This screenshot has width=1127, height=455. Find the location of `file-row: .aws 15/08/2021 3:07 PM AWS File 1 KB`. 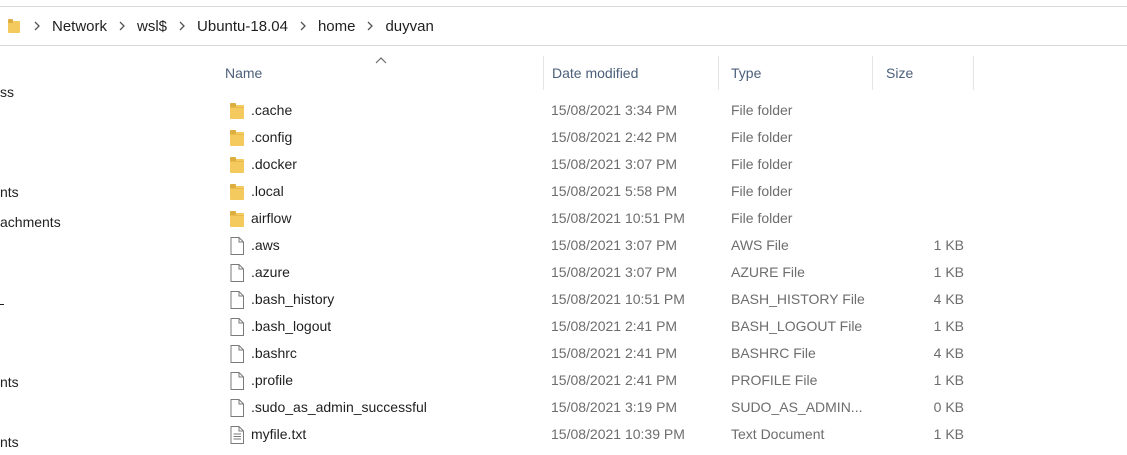

file-row: .aws 15/08/2021 3:07 PM AWS File 1 KB is located at coordinates (669, 245).